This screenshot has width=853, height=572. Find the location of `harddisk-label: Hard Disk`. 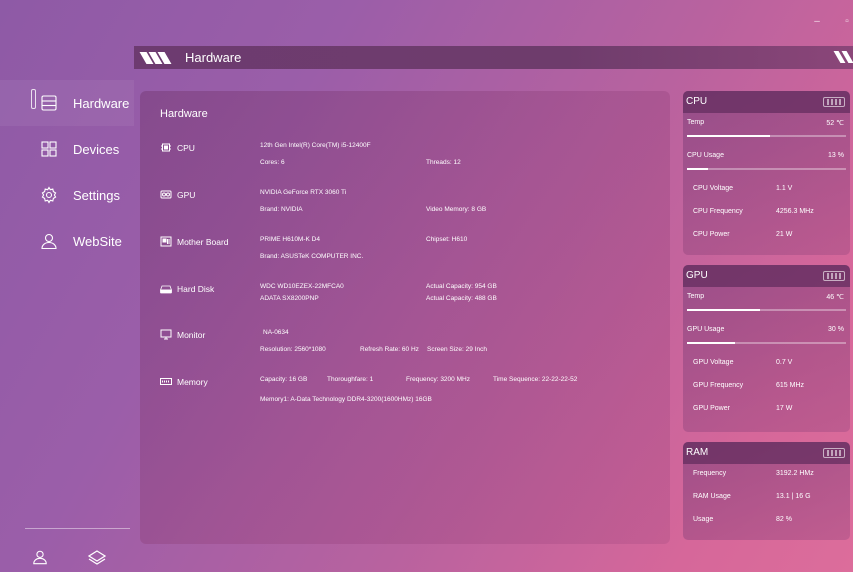

harddisk-label: Hard Disk is located at coordinates (196, 288).